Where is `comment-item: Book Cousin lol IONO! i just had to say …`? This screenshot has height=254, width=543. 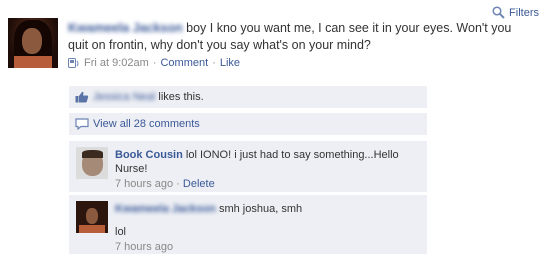
comment-item: Book Cousin lol IONO! i just had to say … is located at coordinates (248, 166).